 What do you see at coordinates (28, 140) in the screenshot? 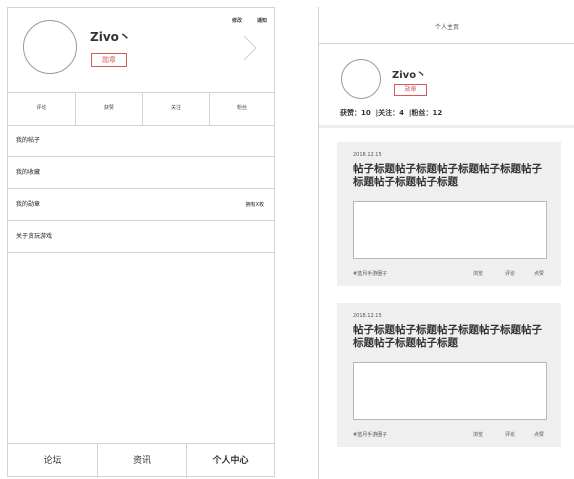
I see `menu-label: 我的帖子` at bounding box center [28, 140].